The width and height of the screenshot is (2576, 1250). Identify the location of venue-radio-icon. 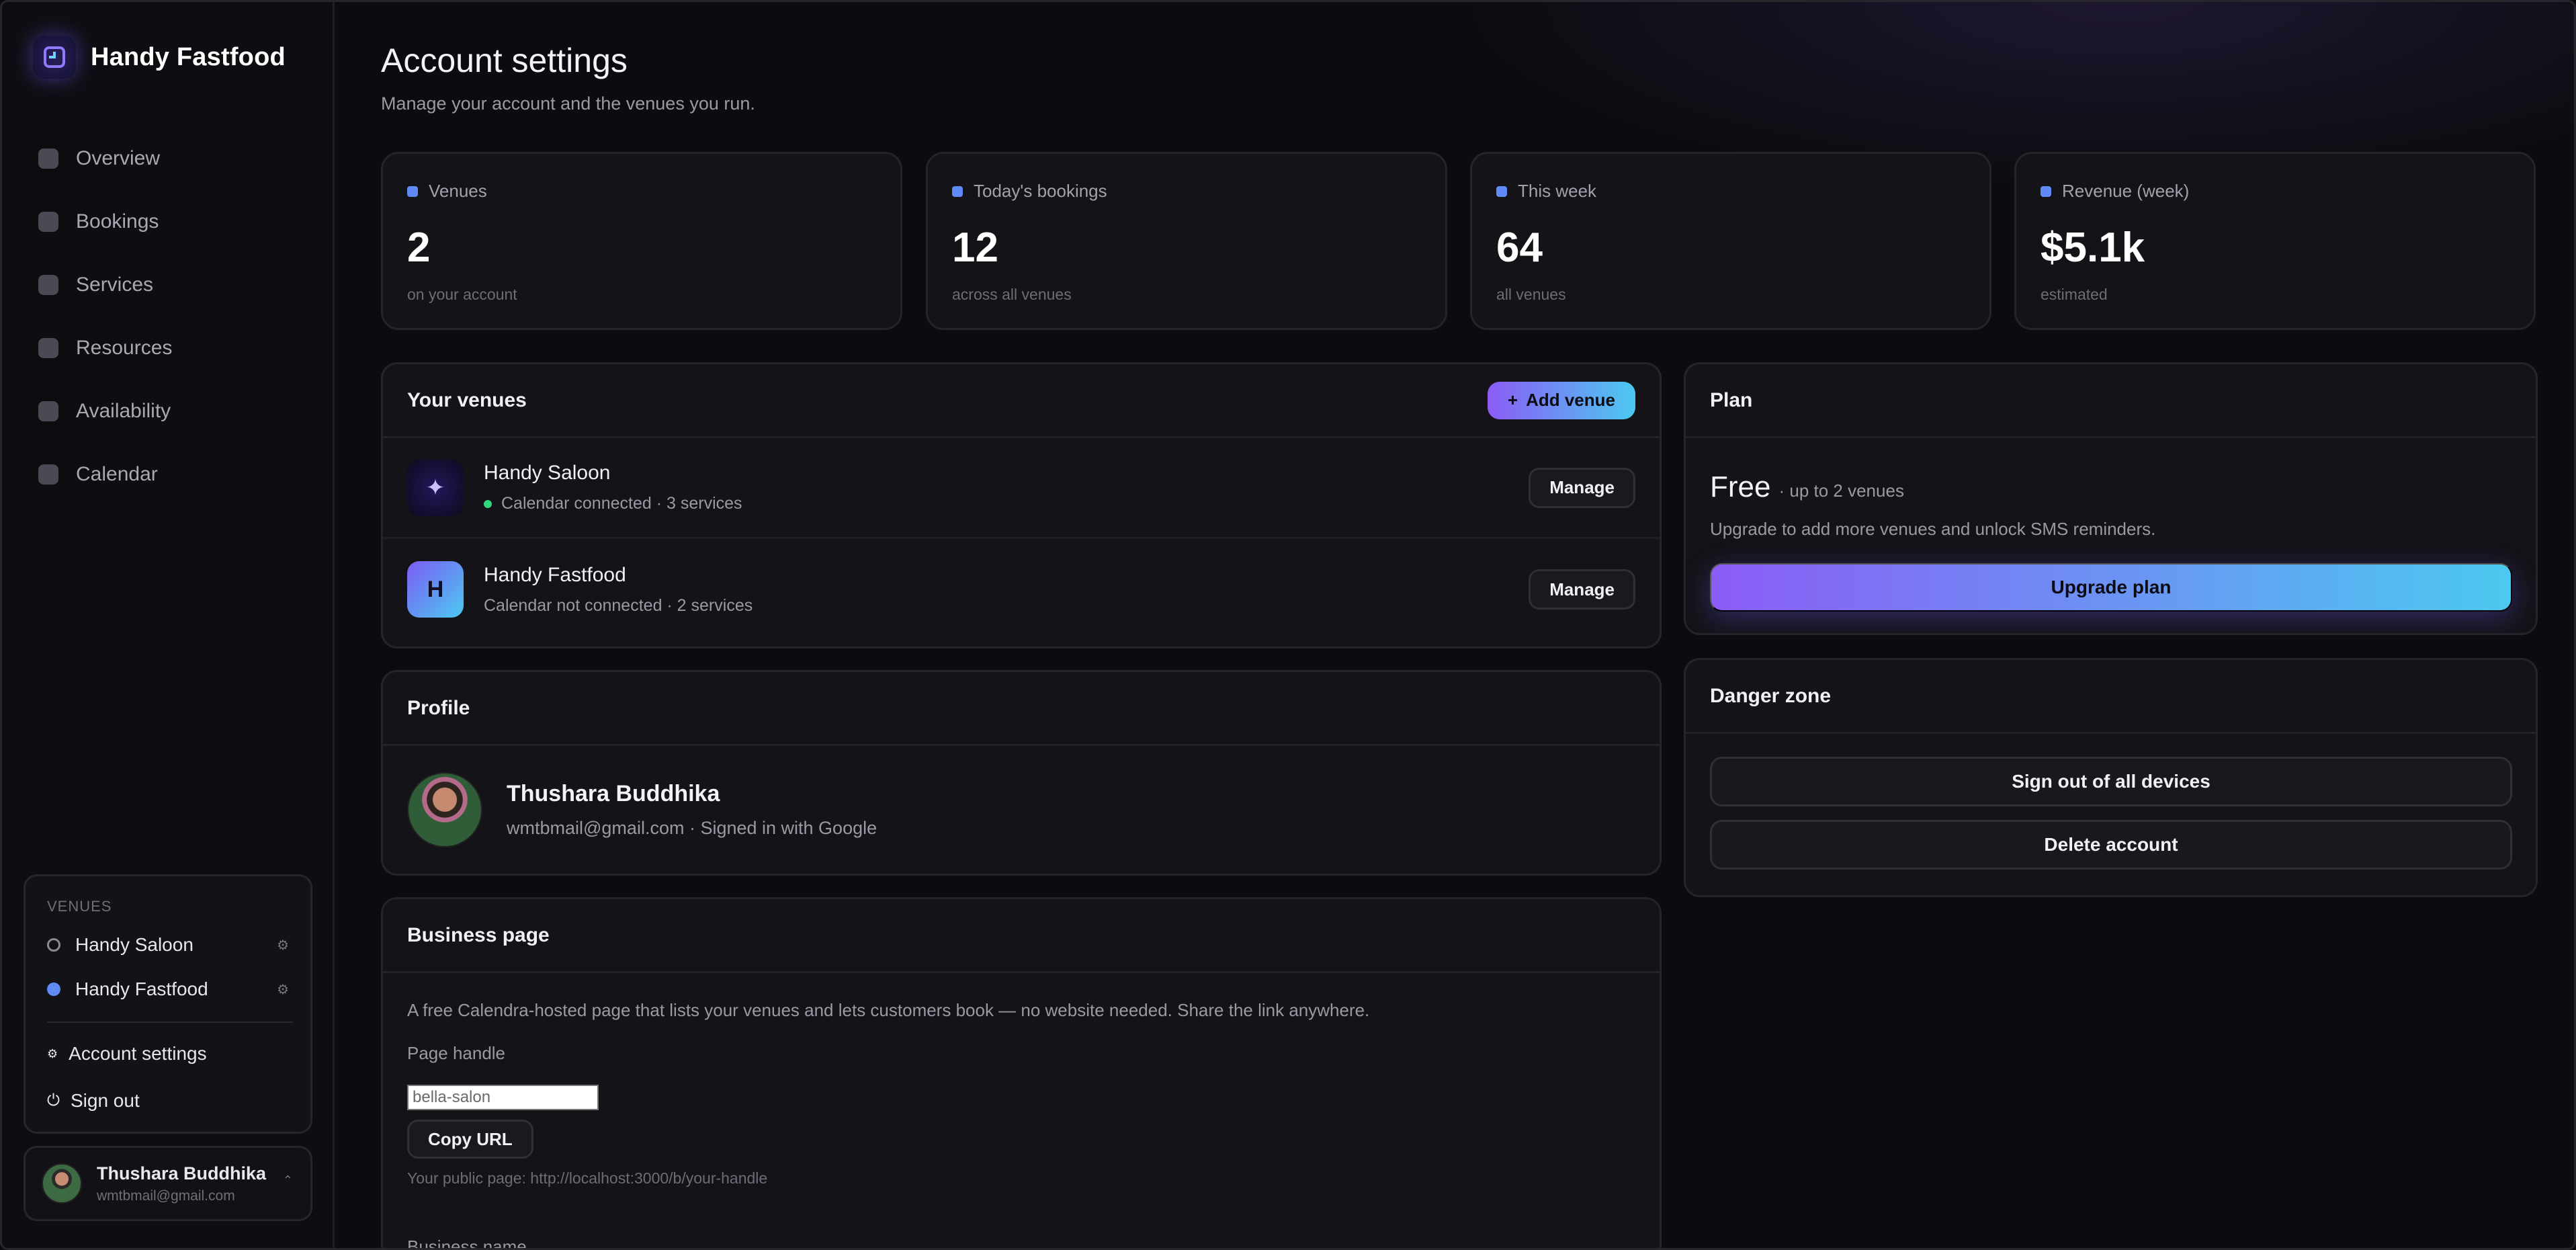
(53, 945).